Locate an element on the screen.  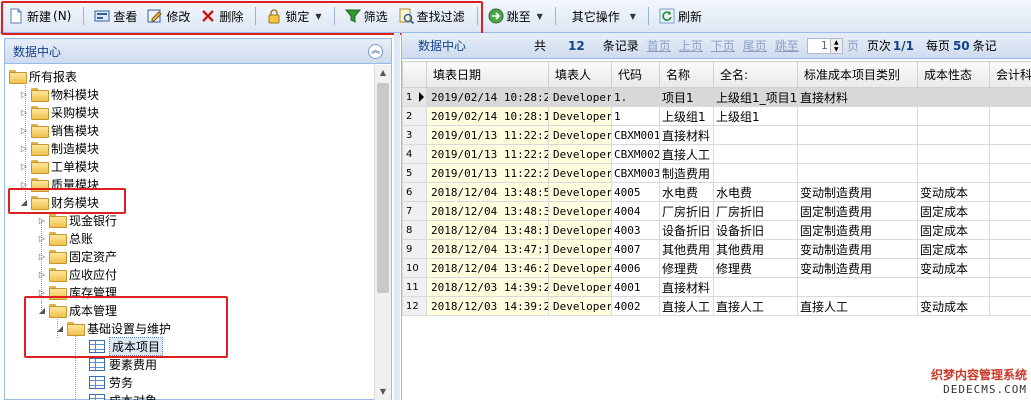
table-cell: 2018/12/04 13:46:27 is located at coordinates (487, 268).